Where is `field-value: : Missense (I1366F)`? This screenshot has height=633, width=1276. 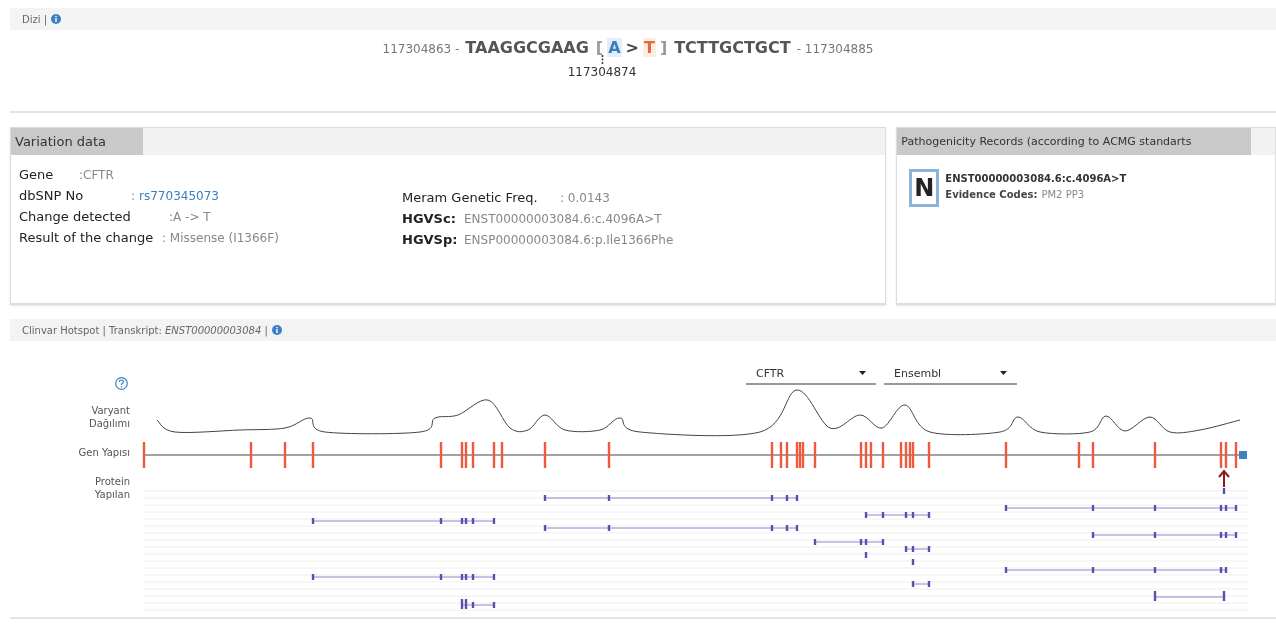
field-value: : Missense (I1366F) is located at coordinates (220, 238).